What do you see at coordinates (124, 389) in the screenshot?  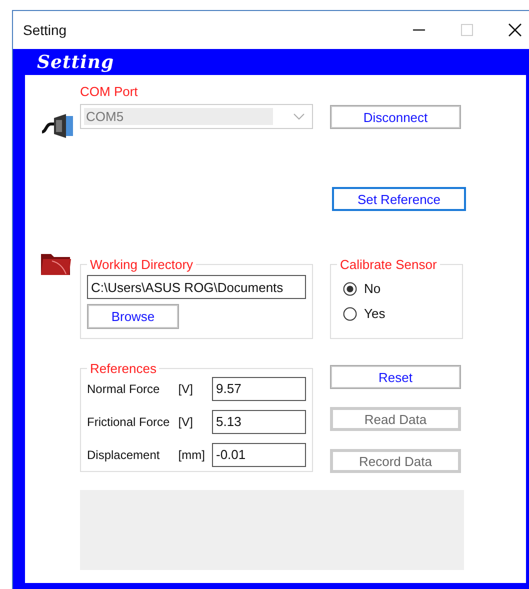 I see `reference-label: Normal Force` at bounding box center [124, 389].